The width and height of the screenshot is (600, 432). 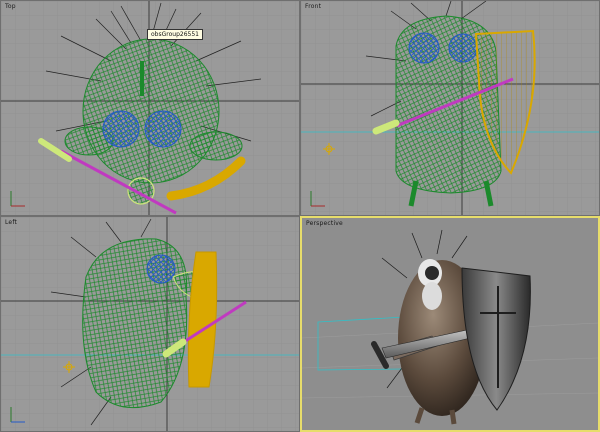 What do you see at coordinates (161, 269) in the screenshot?
I see `eye-wireframe-left` at bounding box center [161, 269].